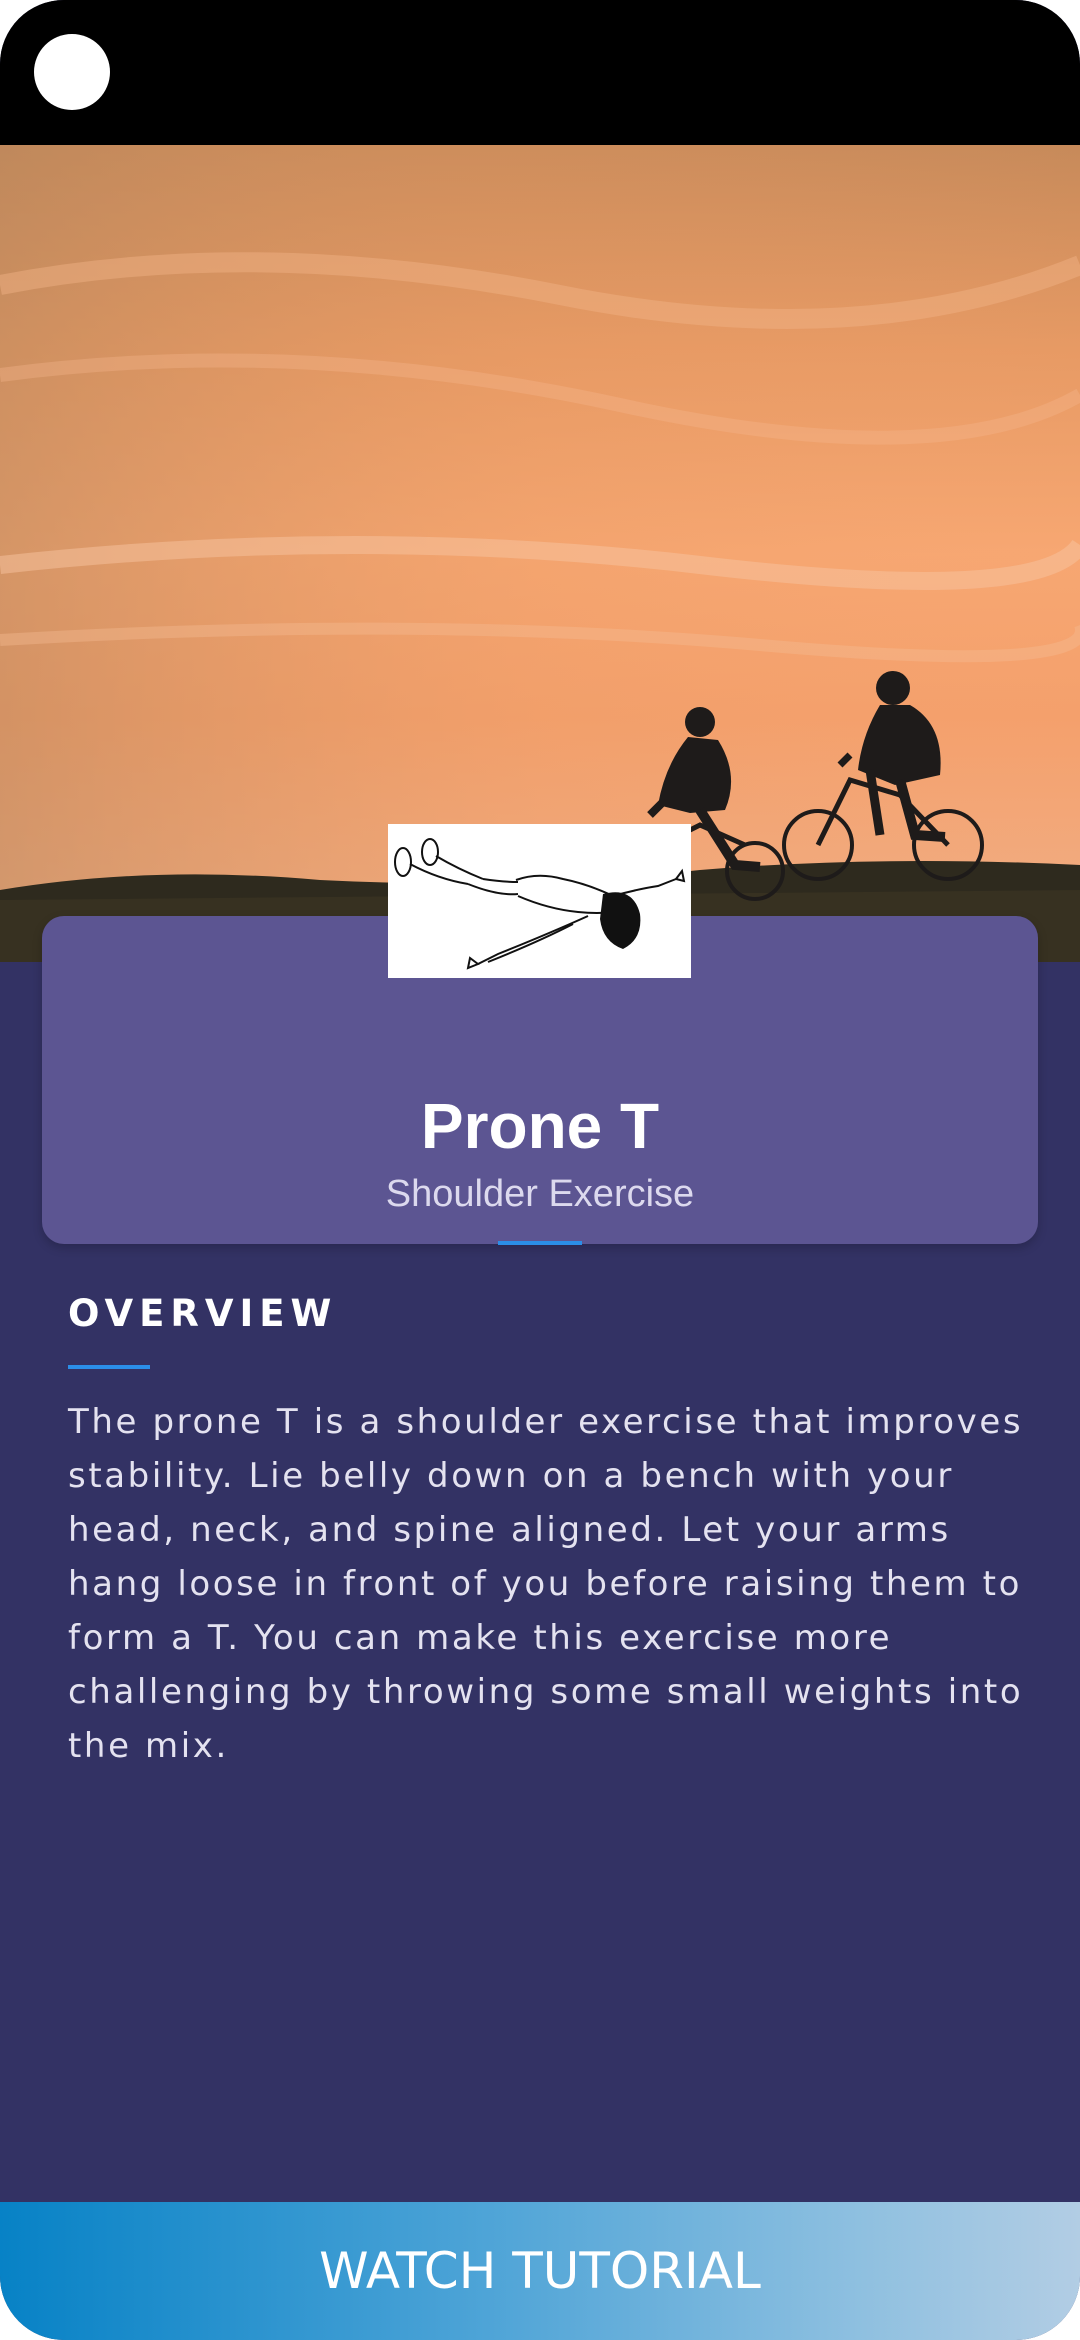 This screenshot has width=1080, height=2340. I want to click on exercise-subtitle: Shoulder Exercise, so click(540, 1194).